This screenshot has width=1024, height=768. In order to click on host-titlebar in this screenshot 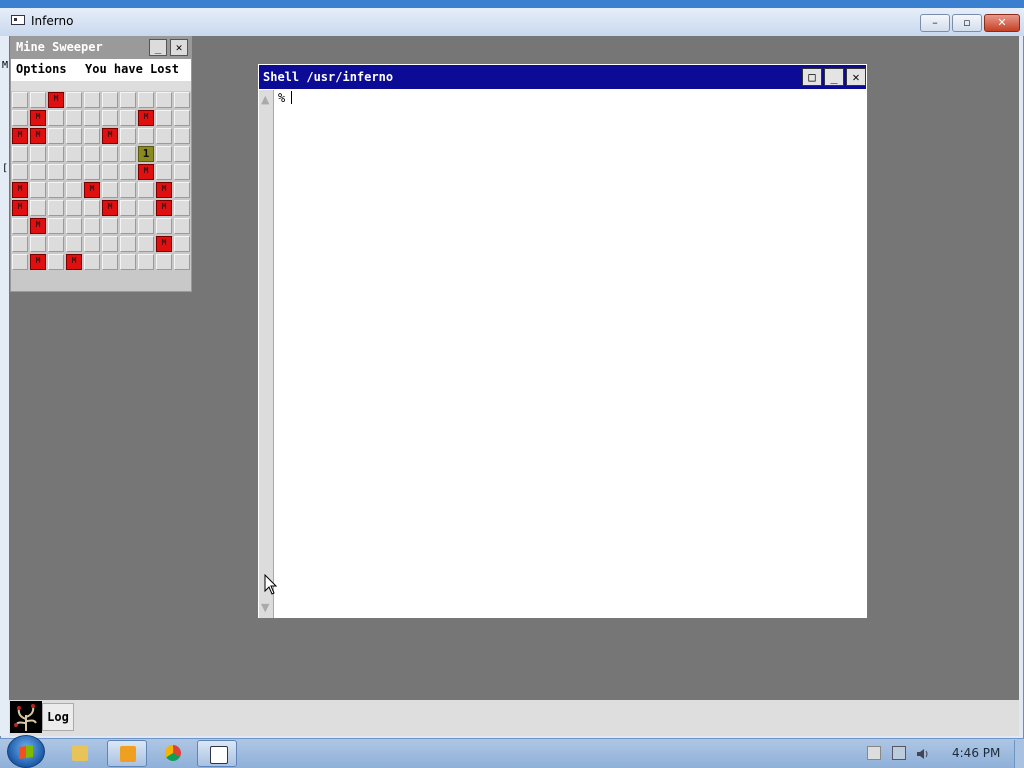, I will do `click(512, 22)`.